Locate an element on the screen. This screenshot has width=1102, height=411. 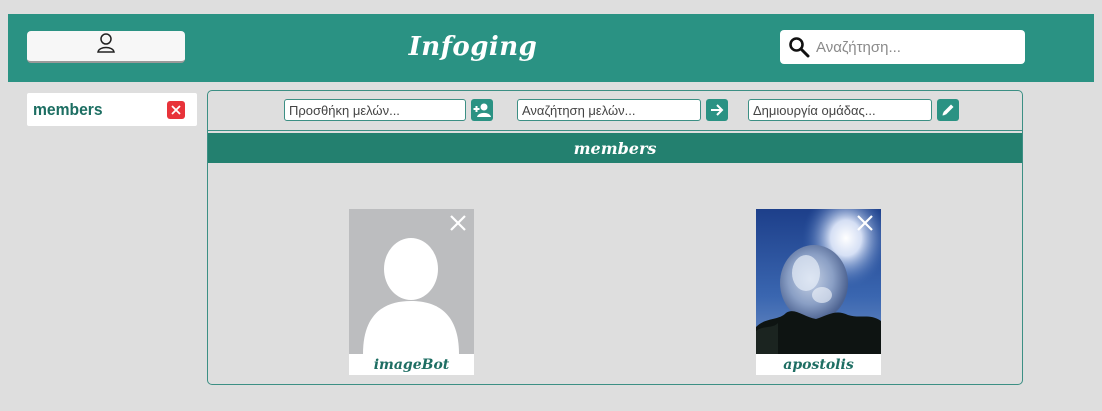
create-group-button is located at coordinates (948, 110).